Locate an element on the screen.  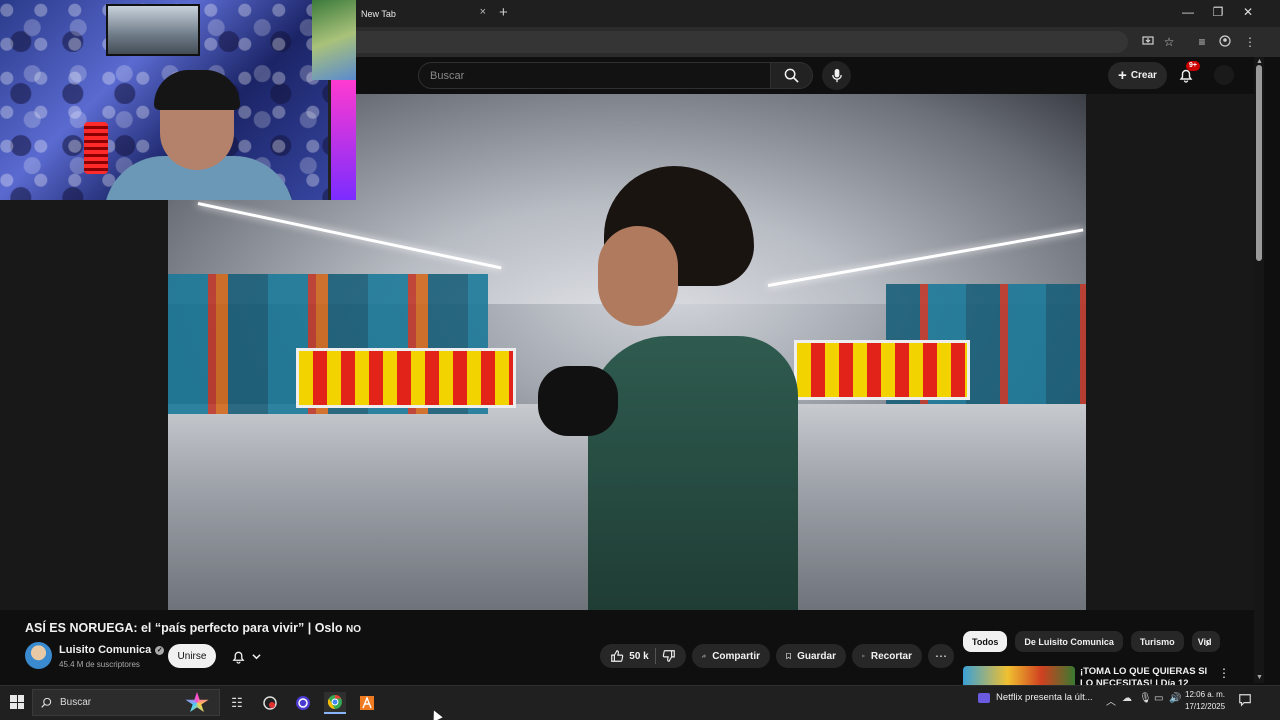
video-frame-barrier-left is located at coordinates (406, 378).